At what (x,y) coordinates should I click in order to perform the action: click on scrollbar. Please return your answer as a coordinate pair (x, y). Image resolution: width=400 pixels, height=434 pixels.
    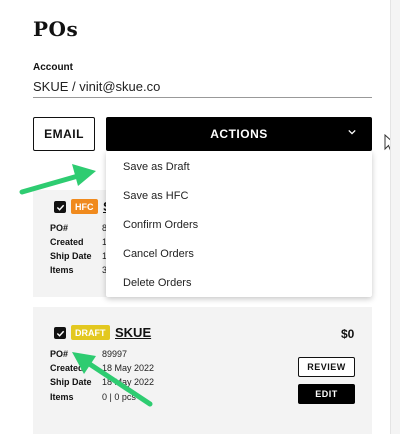
    Looking at the image, I should click on (395, 217).